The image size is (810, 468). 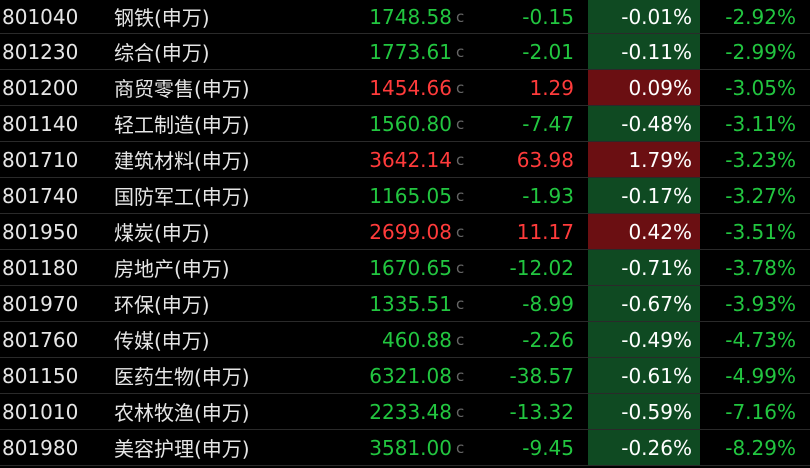 I want to click on last-price: 460.88, so click(x=417, y=339).